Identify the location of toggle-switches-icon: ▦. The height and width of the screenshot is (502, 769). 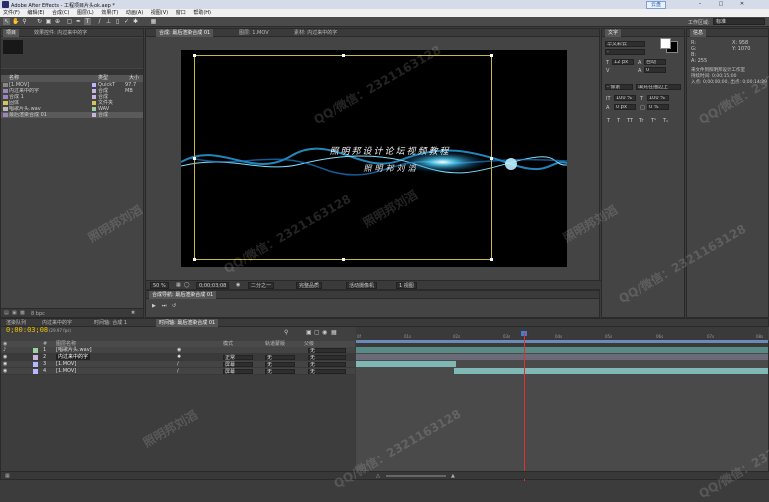
(7, 476).